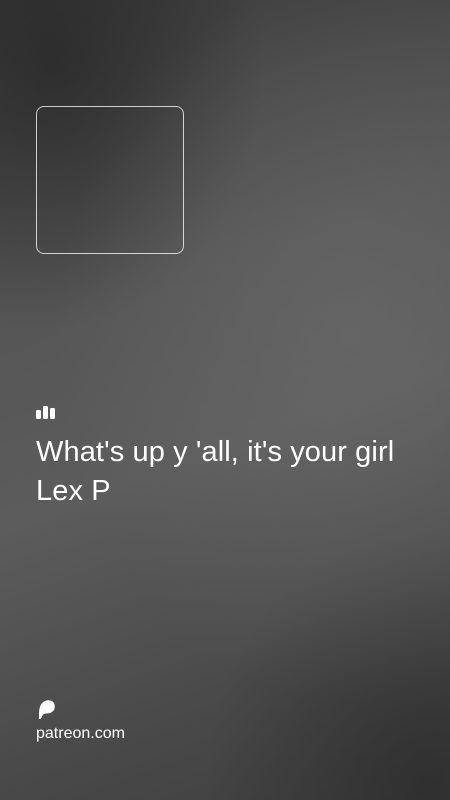  Describe the element at coordinates (110, 180) in the screenshot. I see `cover-art-frame` at that location.